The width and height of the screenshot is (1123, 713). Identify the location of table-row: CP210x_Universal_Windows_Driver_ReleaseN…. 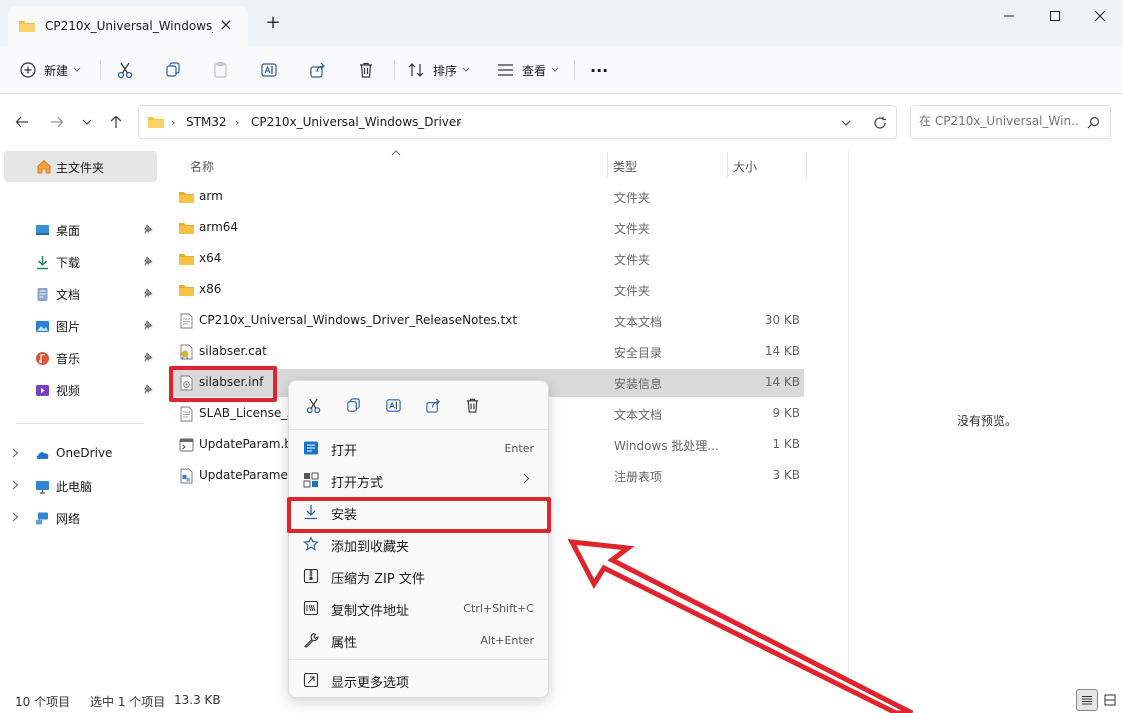
(487, 321).